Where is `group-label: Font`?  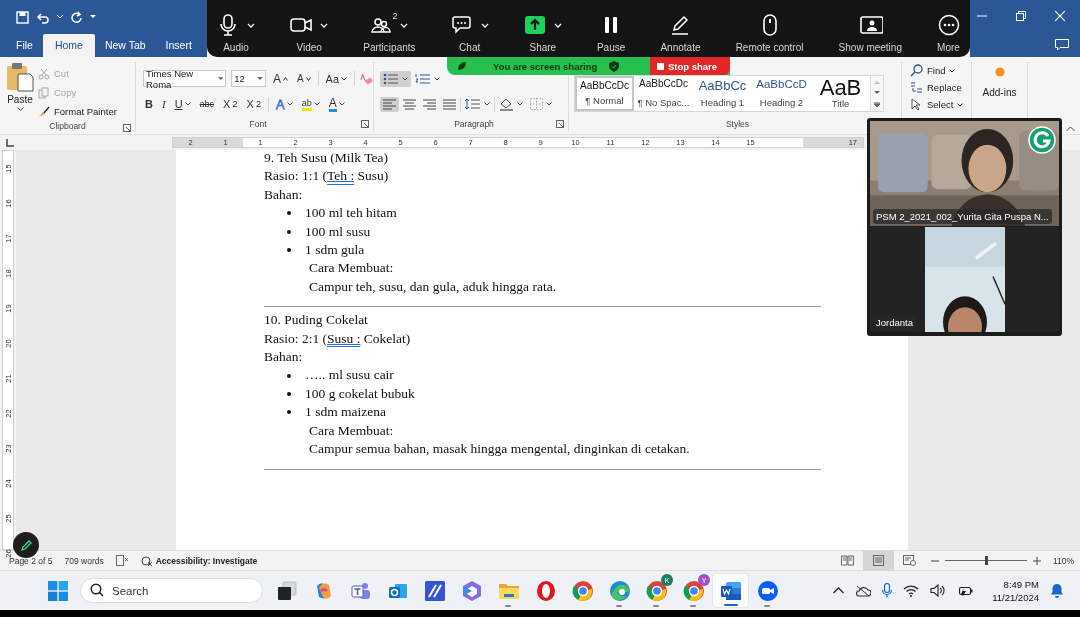
group-label: Font is located at coordinates (258, 124).